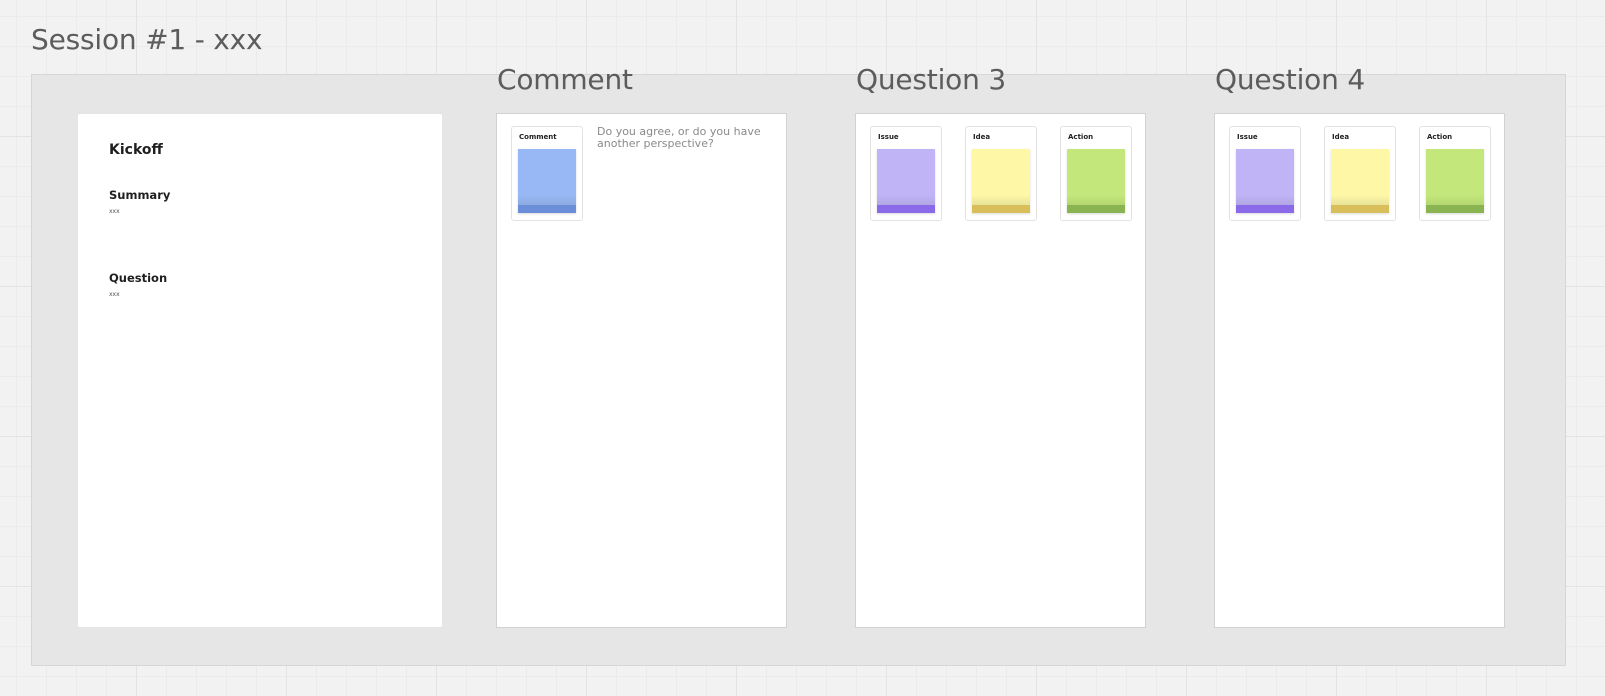 This screenshot has height=696, width=1605. I want to click on kickoff-title: Kickoff, so click(136, 150).